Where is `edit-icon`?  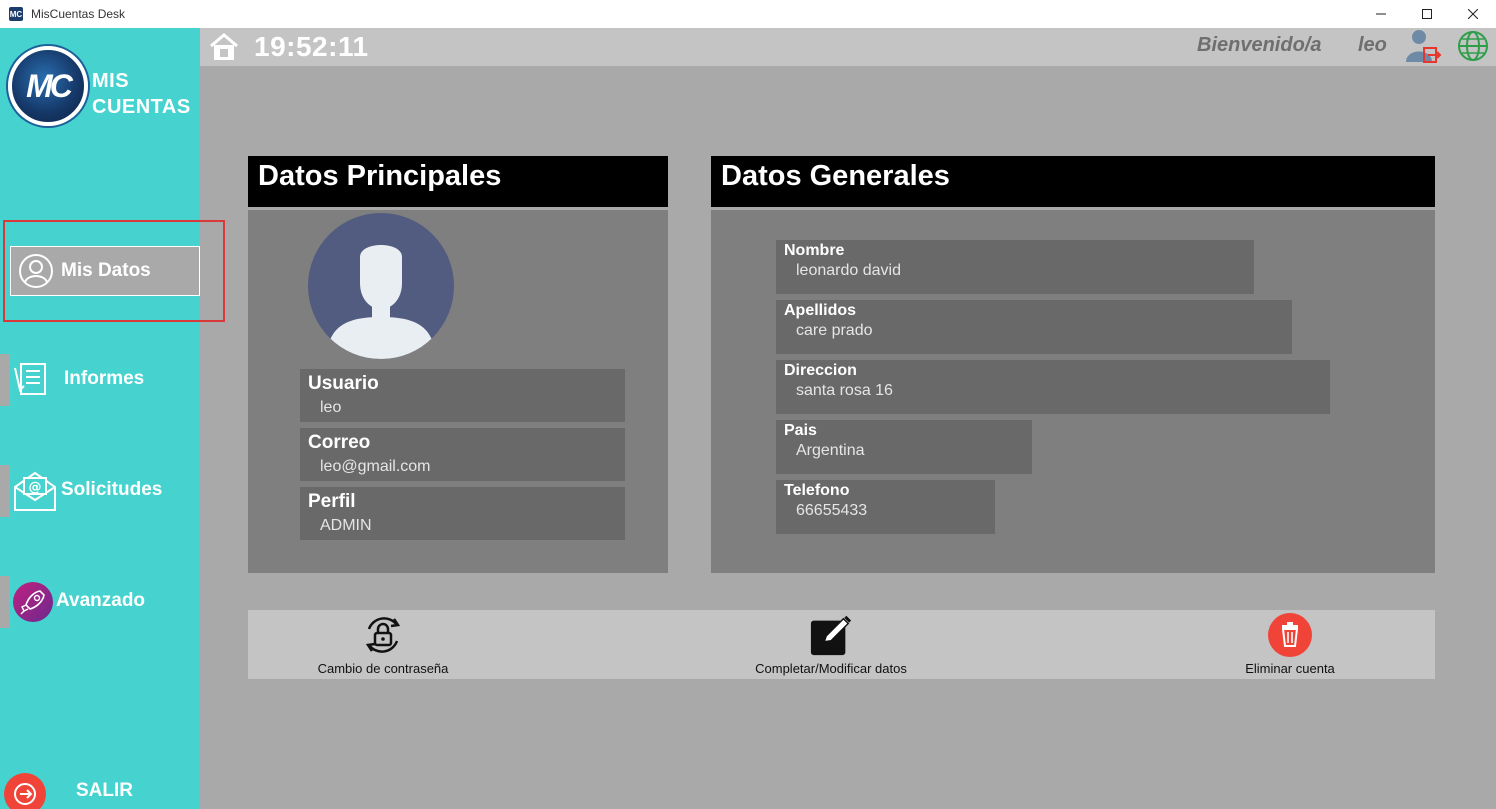 edit-icon is located at coordinates (831, 635).